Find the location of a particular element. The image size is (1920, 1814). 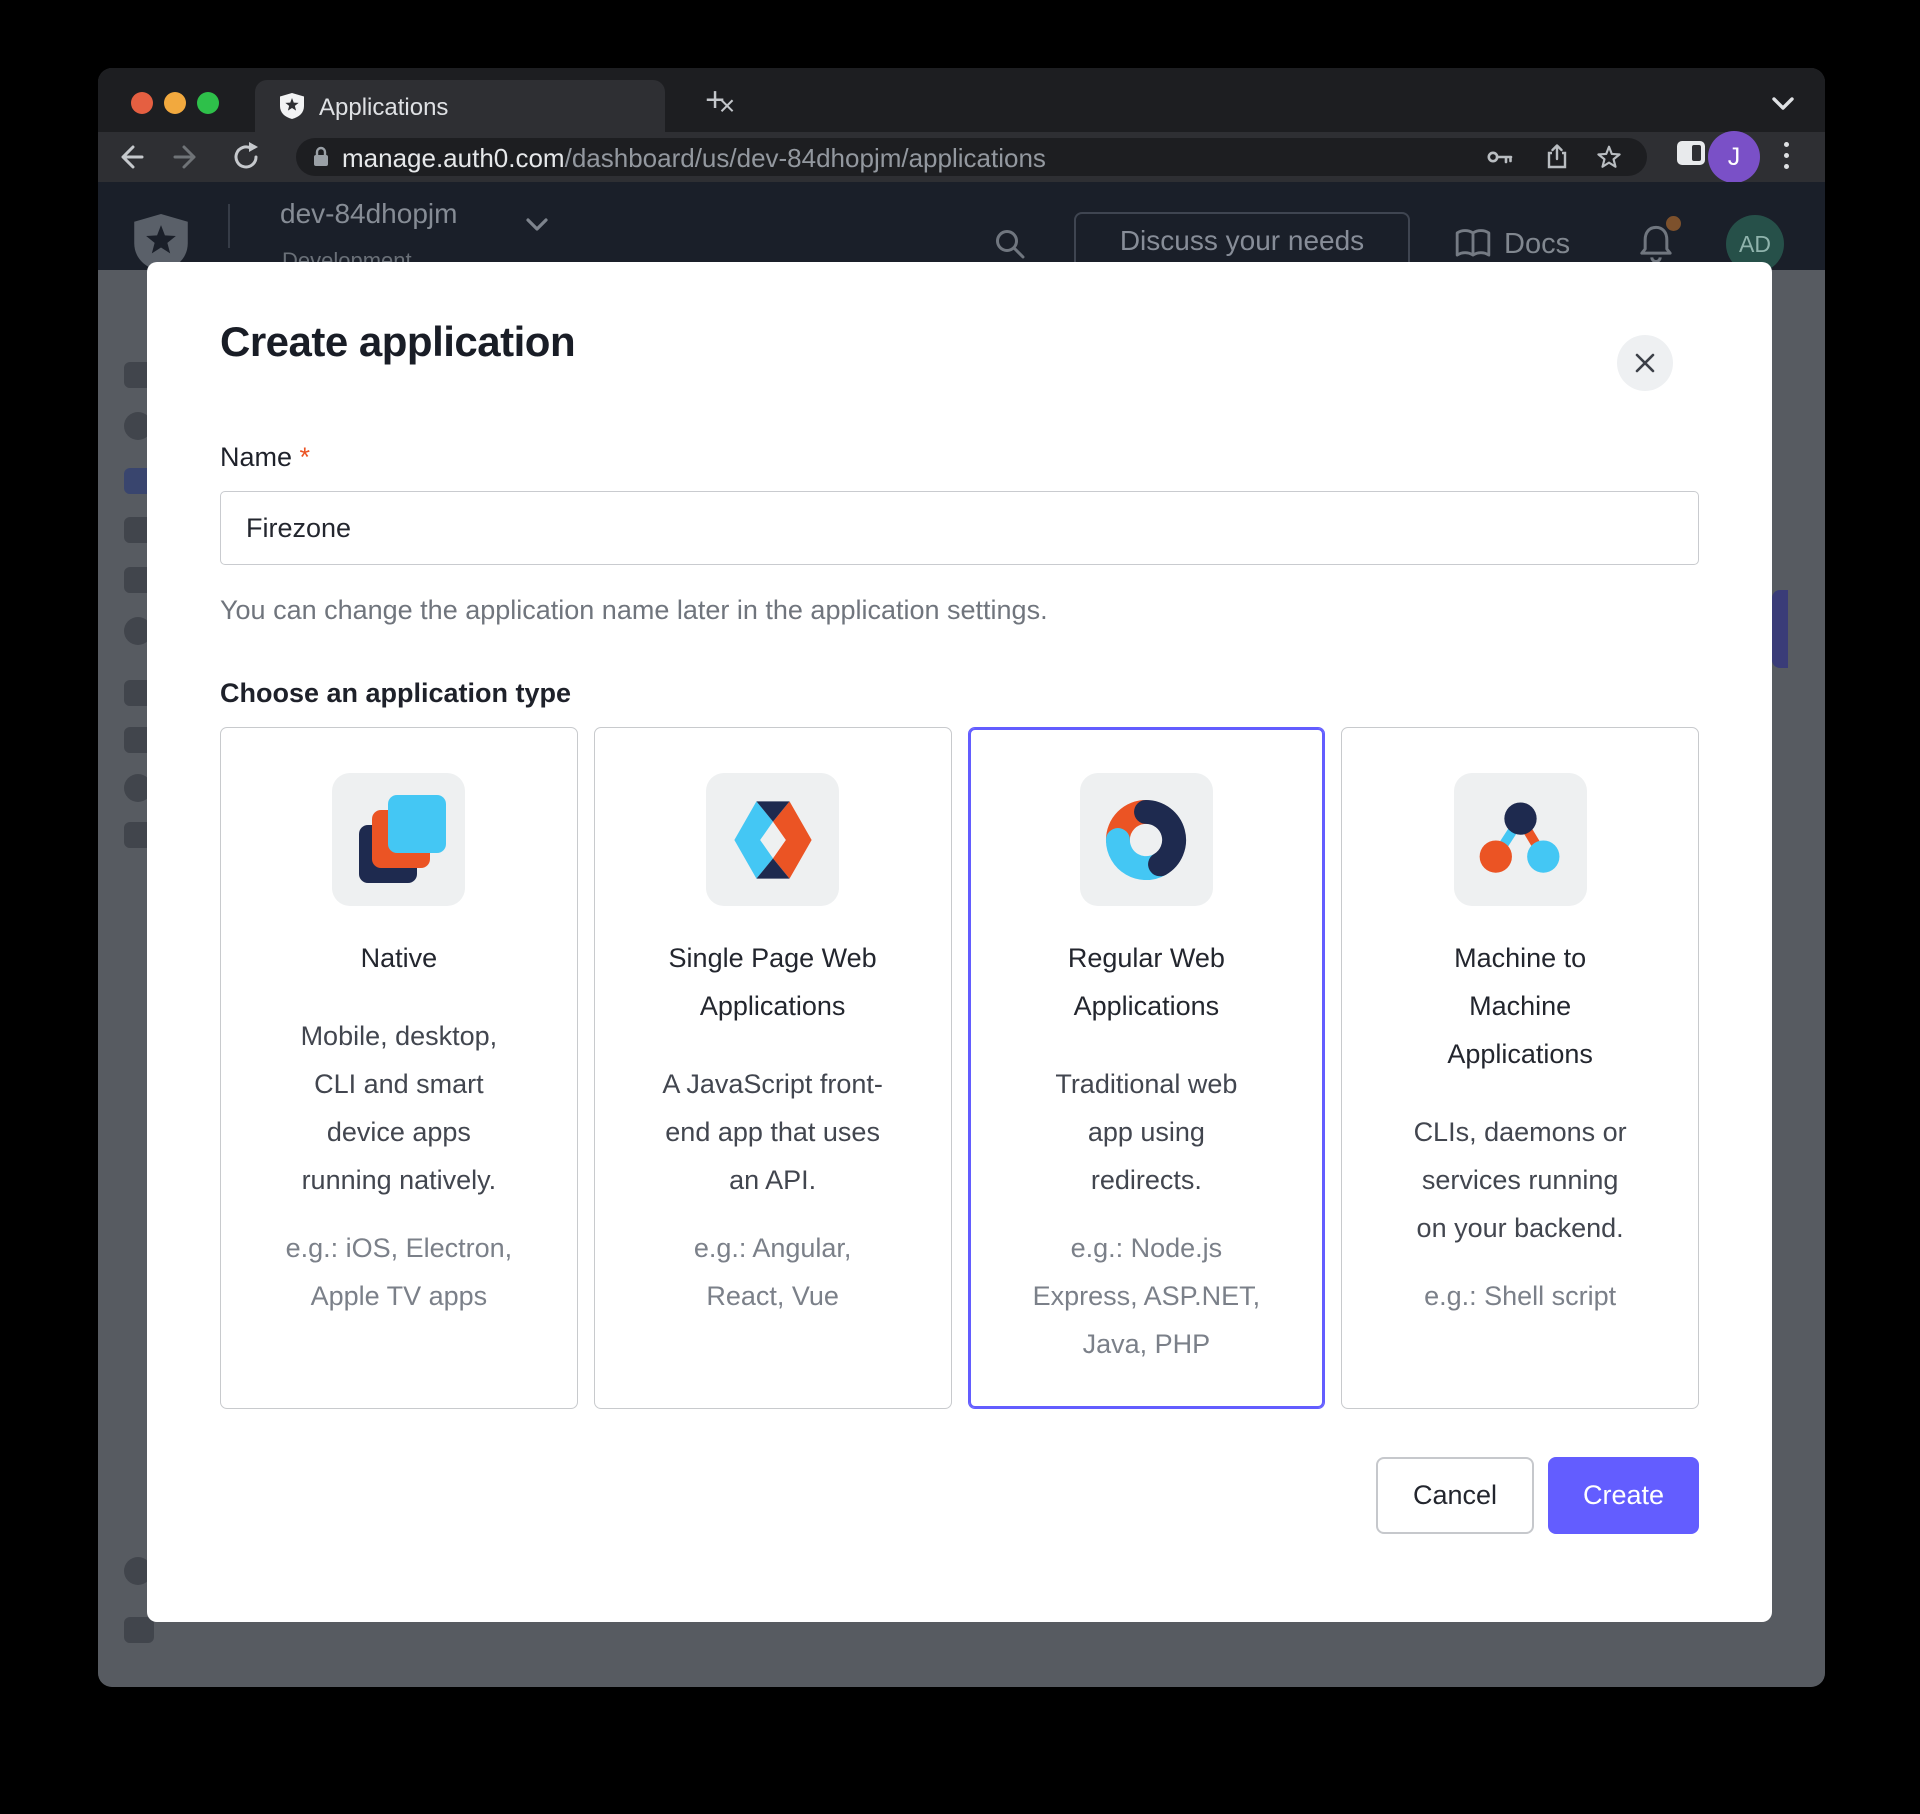

close-icon is located at coordinates (1645, 363).